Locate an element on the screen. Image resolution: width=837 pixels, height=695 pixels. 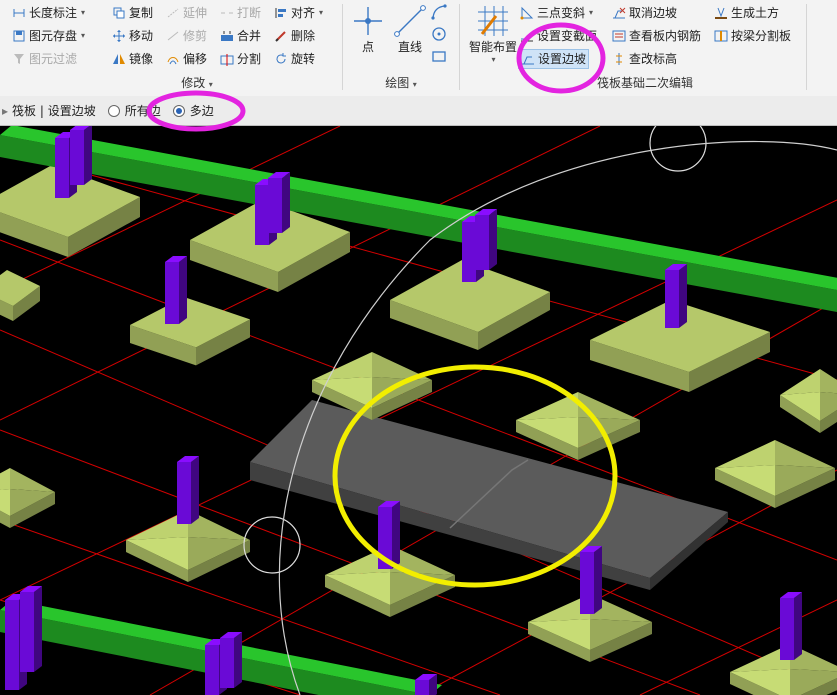
save-element-button: 图元存盘 ▾ is located at coordinates (48, 36).